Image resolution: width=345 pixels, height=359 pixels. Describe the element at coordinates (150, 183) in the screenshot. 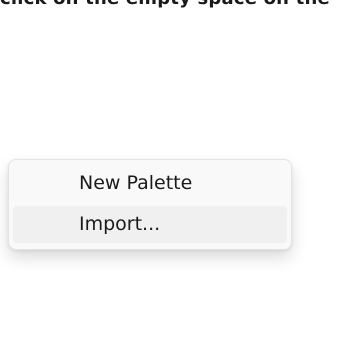

I see `menu-item-new-palette: New Palette` at that location.